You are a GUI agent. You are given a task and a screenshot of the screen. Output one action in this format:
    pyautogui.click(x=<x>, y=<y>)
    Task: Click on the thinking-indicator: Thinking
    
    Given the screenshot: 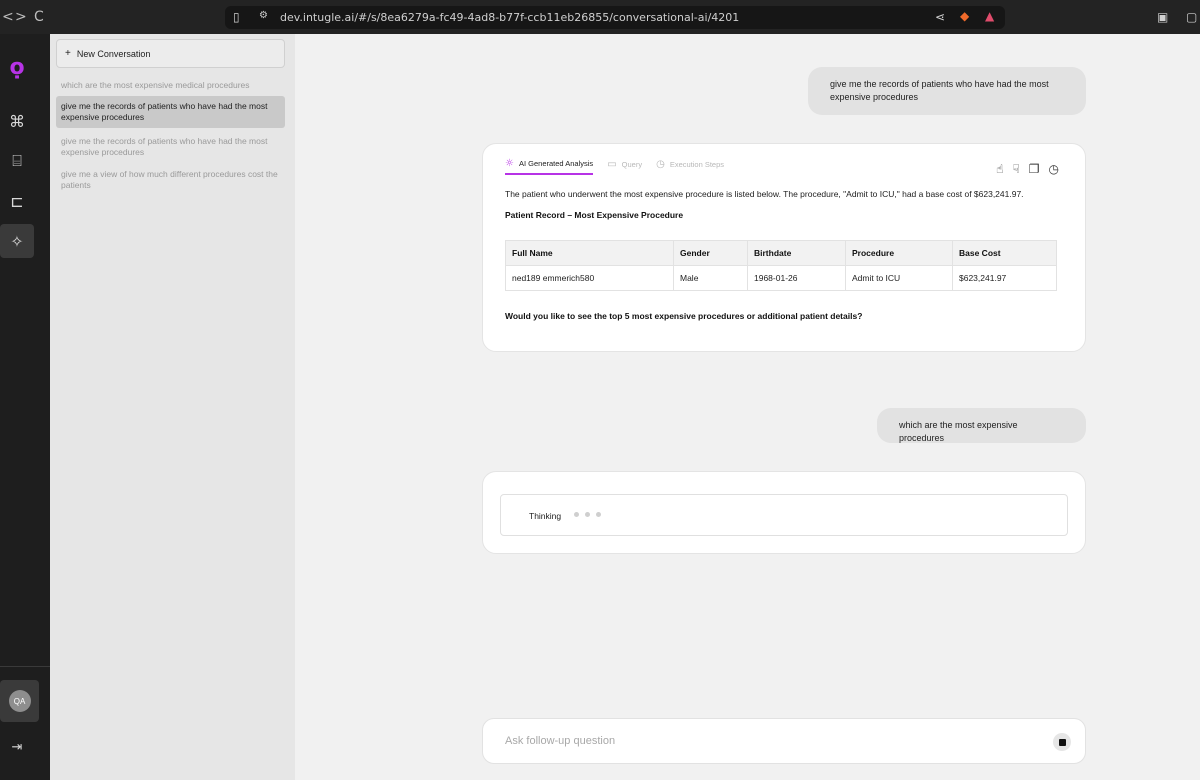 What is the action you would take?
    pyautogui.click(x=784, y=515)
    